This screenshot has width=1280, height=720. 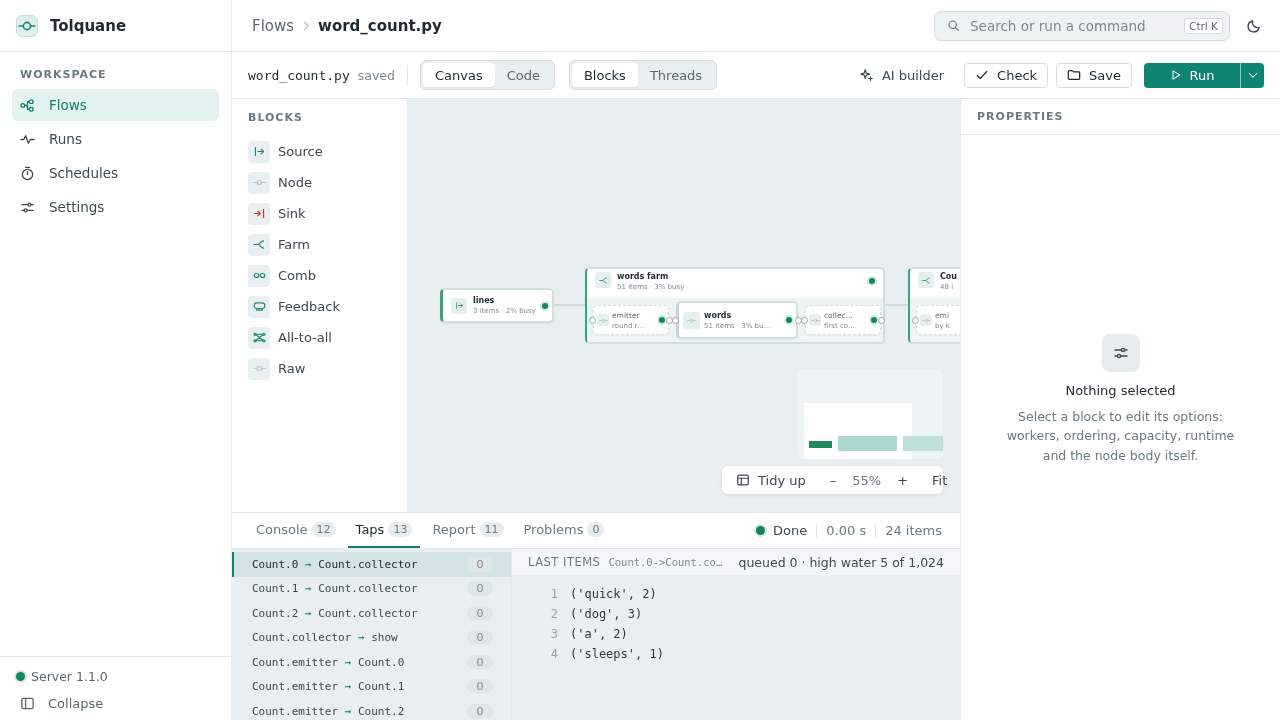 What do you see at coordinates (870, 414) in the screenshot?
I see `minimap-drawing` at bounding box center [870, 414].